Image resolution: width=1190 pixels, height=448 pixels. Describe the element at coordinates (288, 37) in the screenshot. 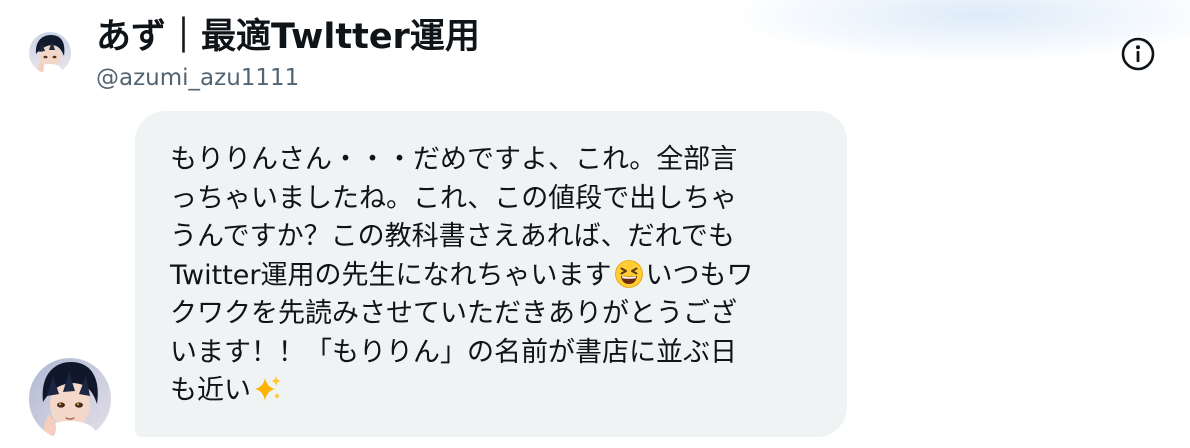

I see `display-name: あず｜最適Twltter運用` at that location.